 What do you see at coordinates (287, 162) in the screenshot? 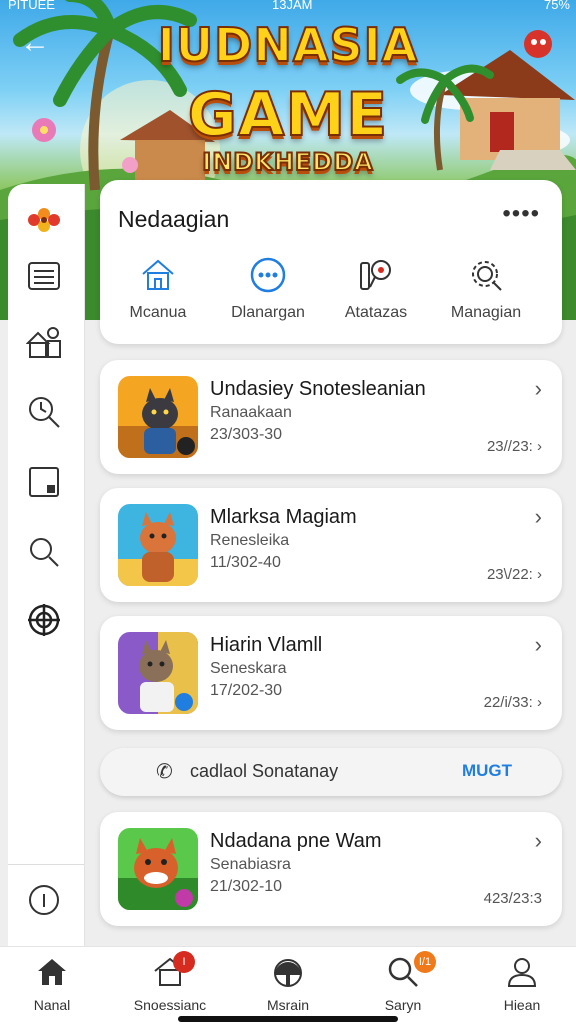
I see `logo-title-line3: INDKHEDDA` at bounding box center [287, 162].